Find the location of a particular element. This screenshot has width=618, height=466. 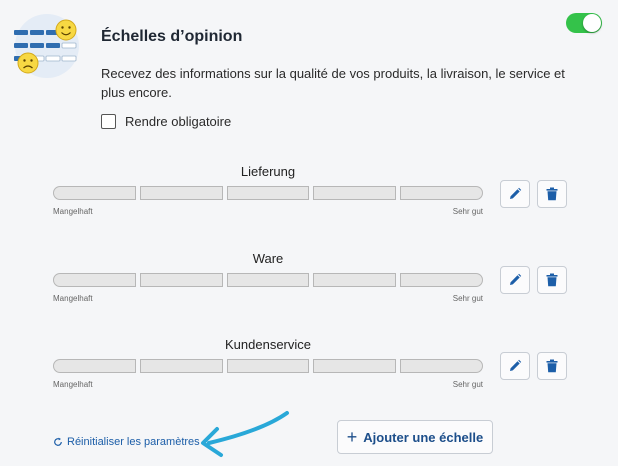

plus-icon: + is located at coordinates (352, 437).